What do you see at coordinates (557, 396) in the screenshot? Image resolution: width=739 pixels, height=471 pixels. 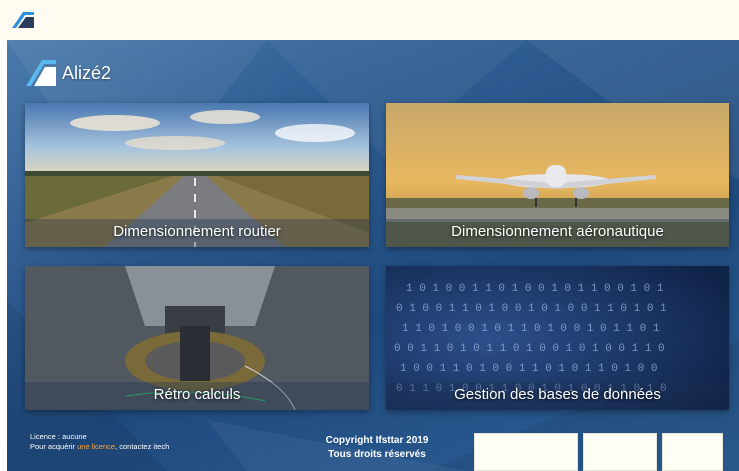 I see `tile-label: Gestion des bases de données` at bounding box center [557, 396].